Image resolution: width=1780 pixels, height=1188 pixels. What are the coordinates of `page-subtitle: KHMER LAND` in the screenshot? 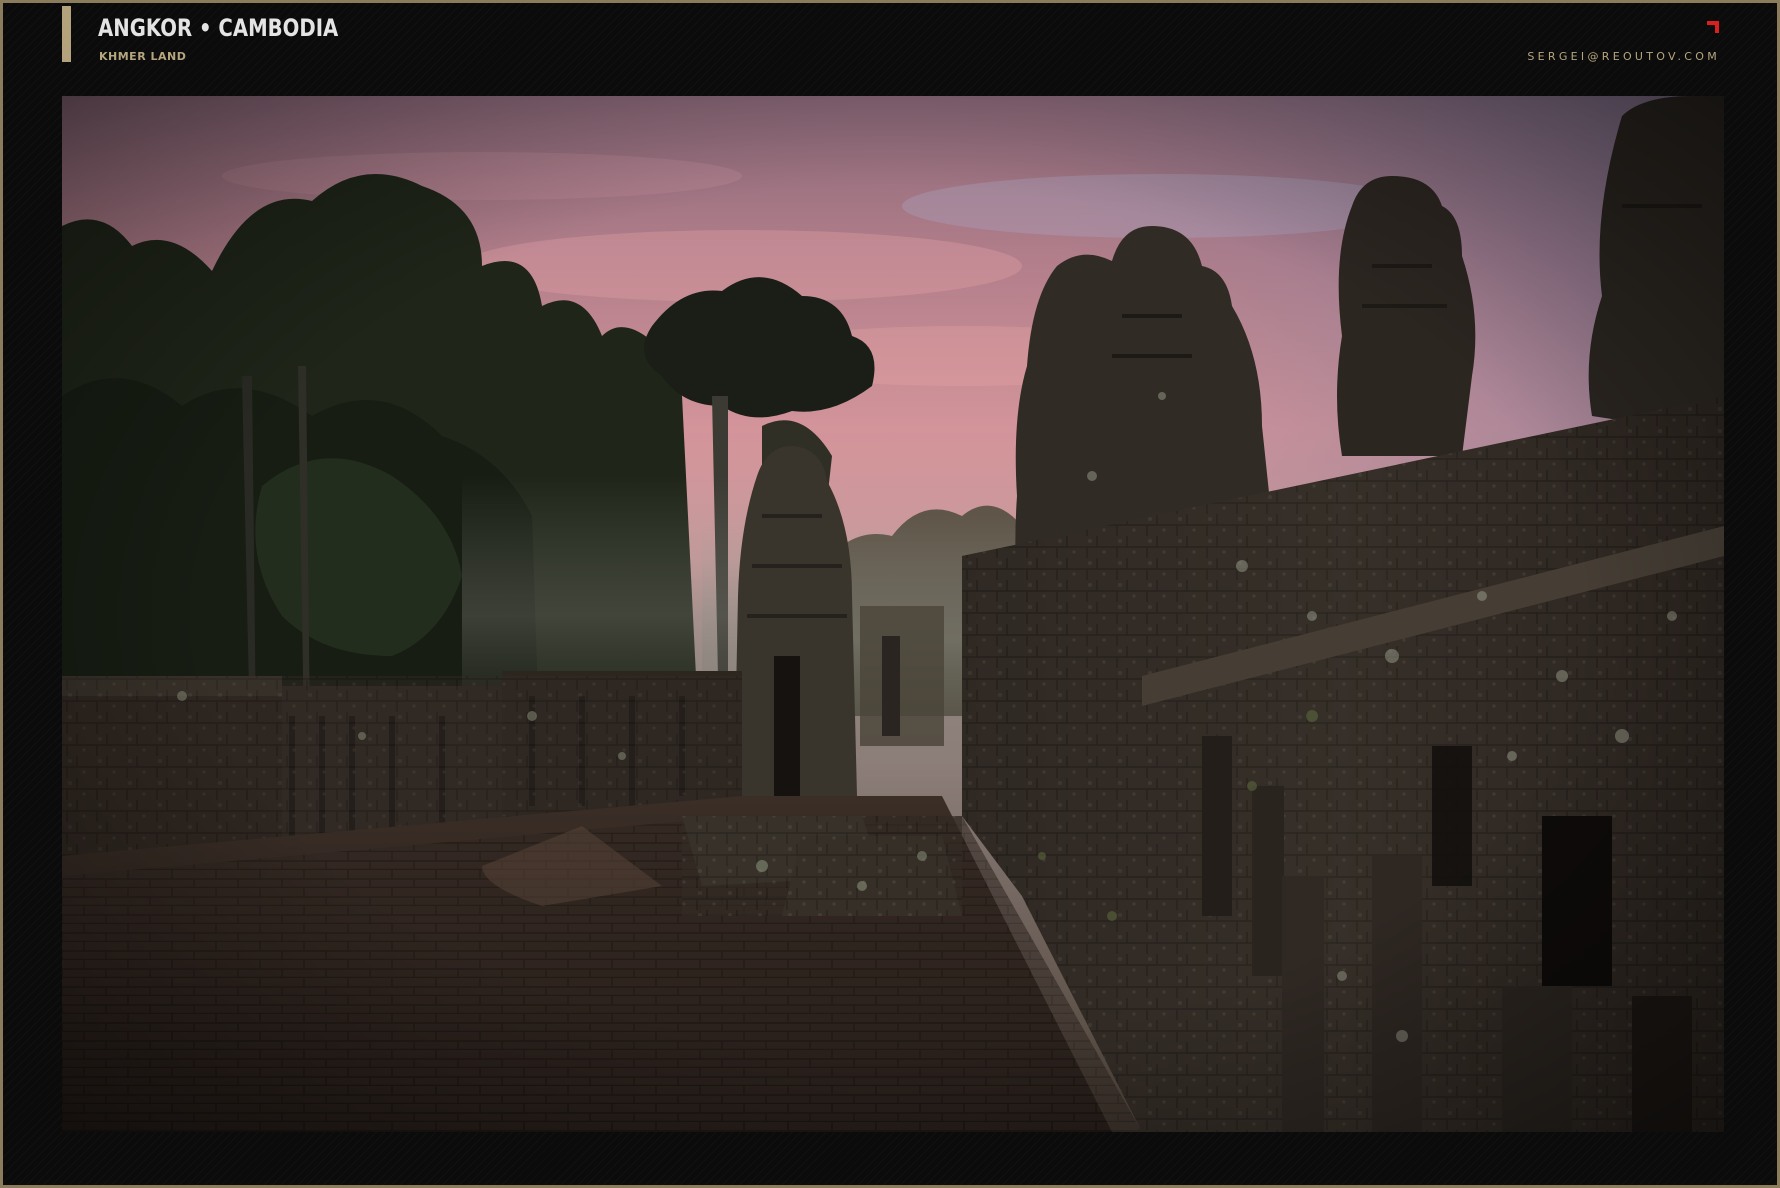 It's located at (143, 56).